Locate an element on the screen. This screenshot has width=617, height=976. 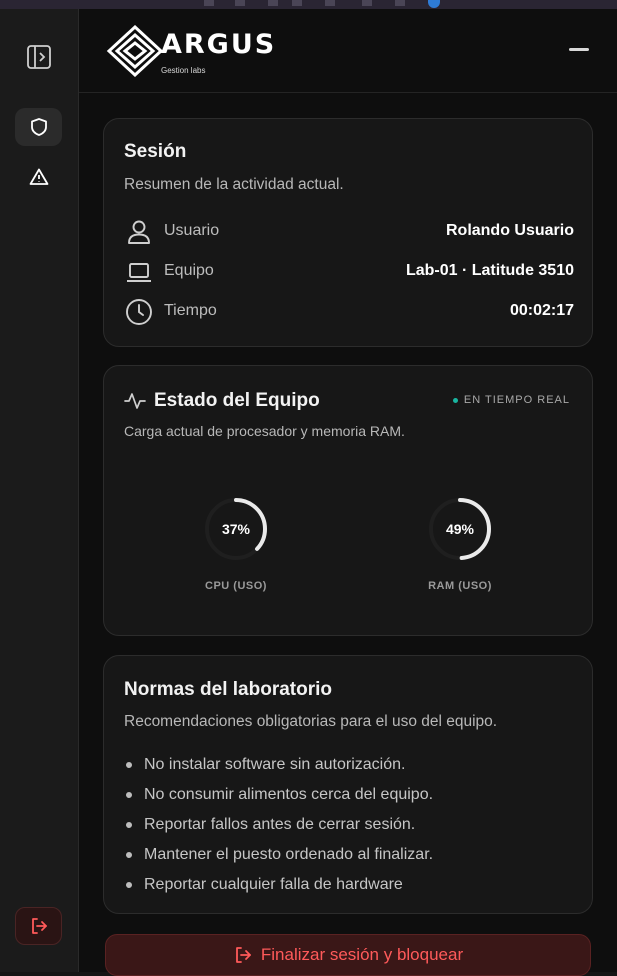
rule-item: No consumir alimentos cerca del equipo. is located at coordinates (349, 799).